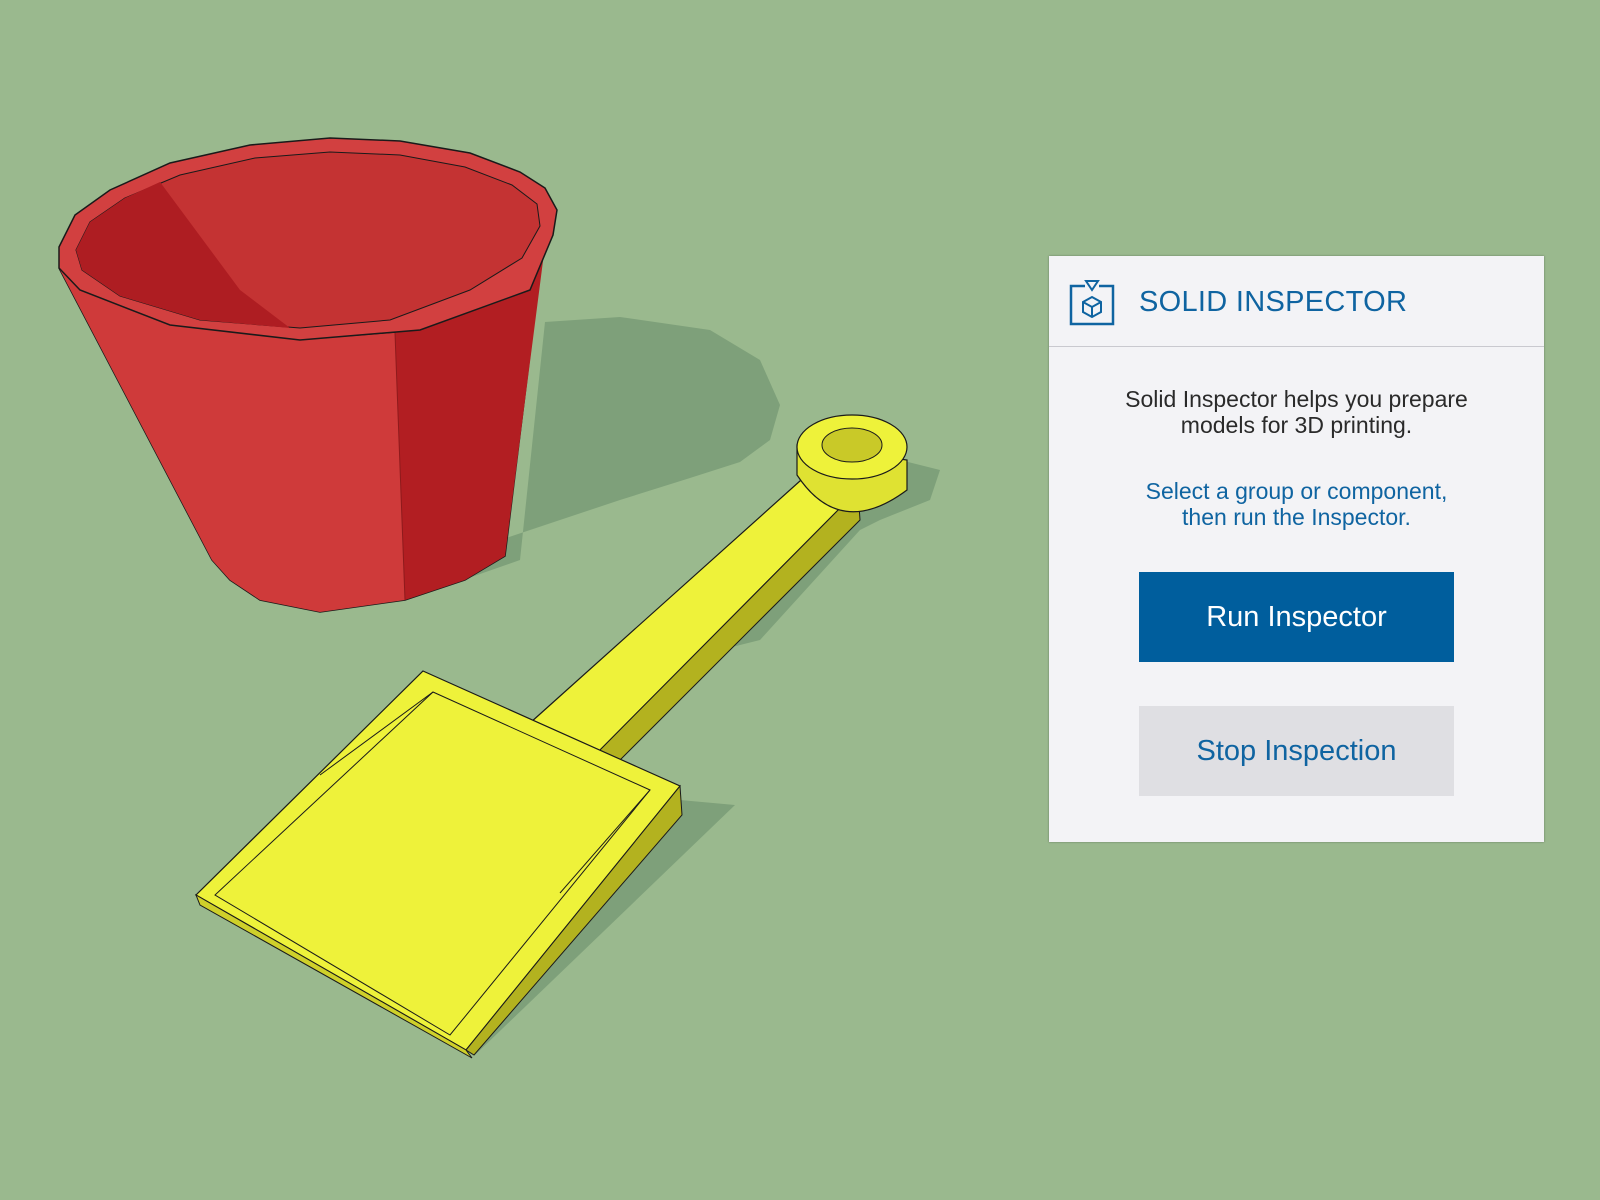  I want to click on run-inspector-button: Run Inspector, so click(1296, 617).